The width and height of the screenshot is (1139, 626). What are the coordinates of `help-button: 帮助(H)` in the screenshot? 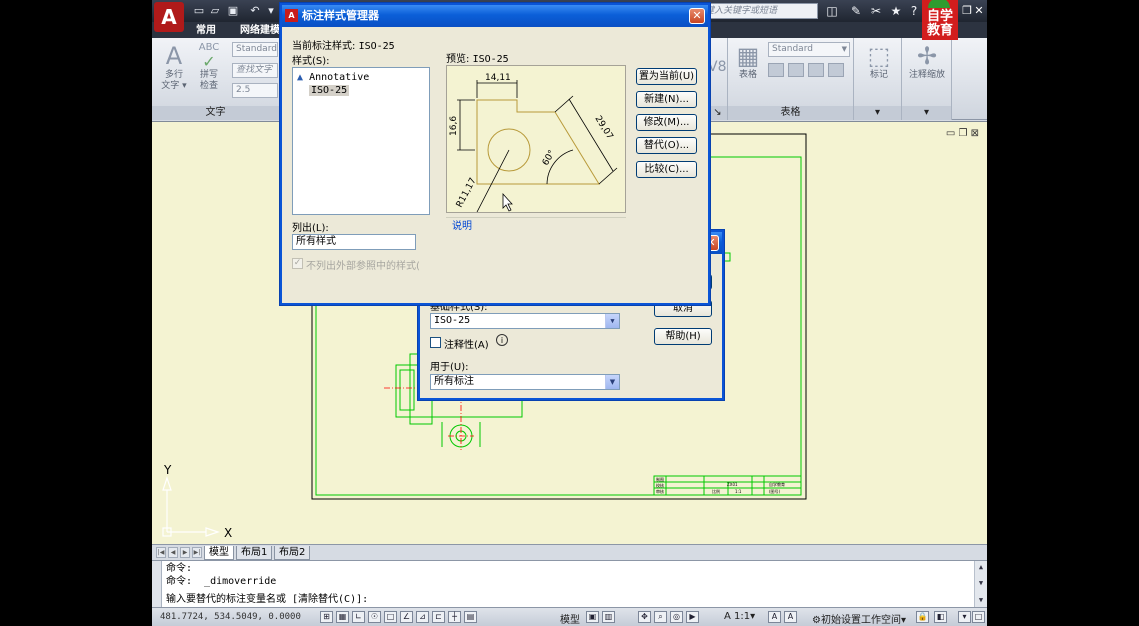 It's located at (683, 336).